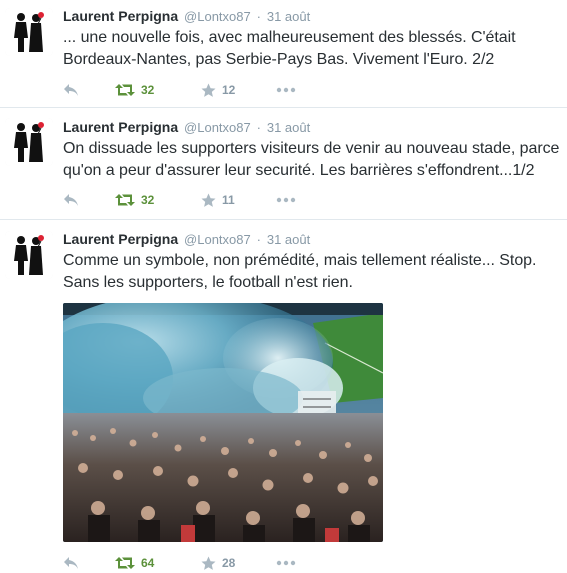 The width and height of the screenshot is (567, 573). What do you see at coordinates (238, 563) in the screenshot?
I see `favorite-button: 28` at bounding box center [238, 563].